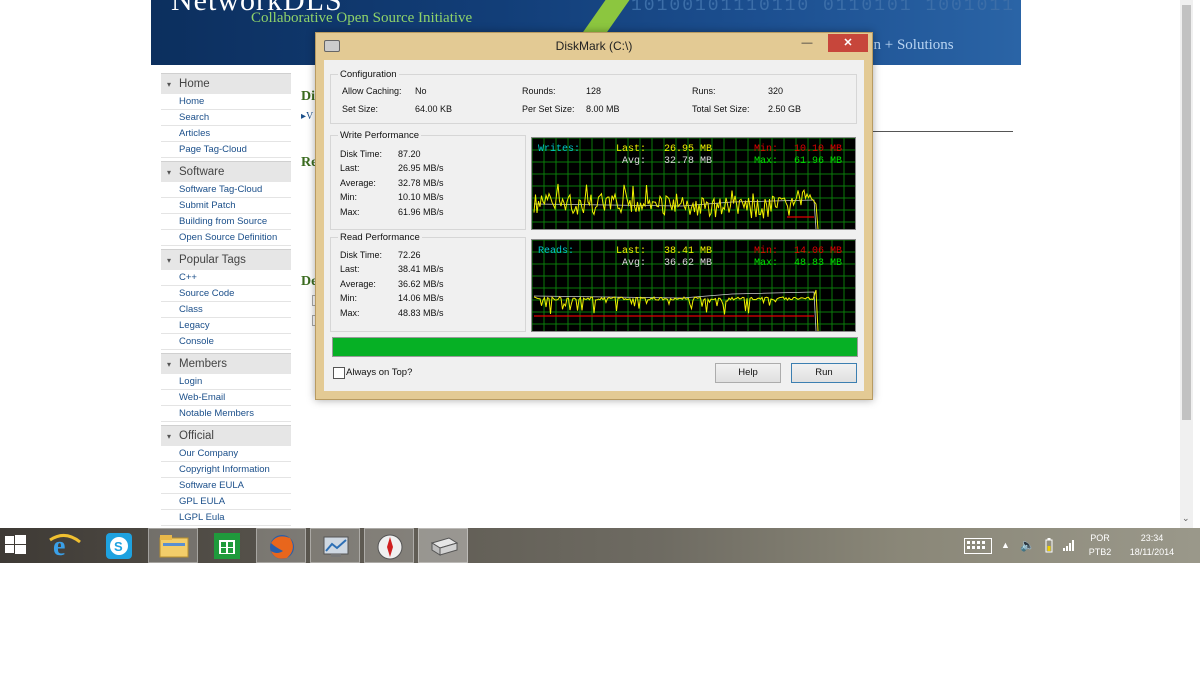 This screenshot has width=1200, height=675. I want to click on runs-value: 320, so click(776, 91).